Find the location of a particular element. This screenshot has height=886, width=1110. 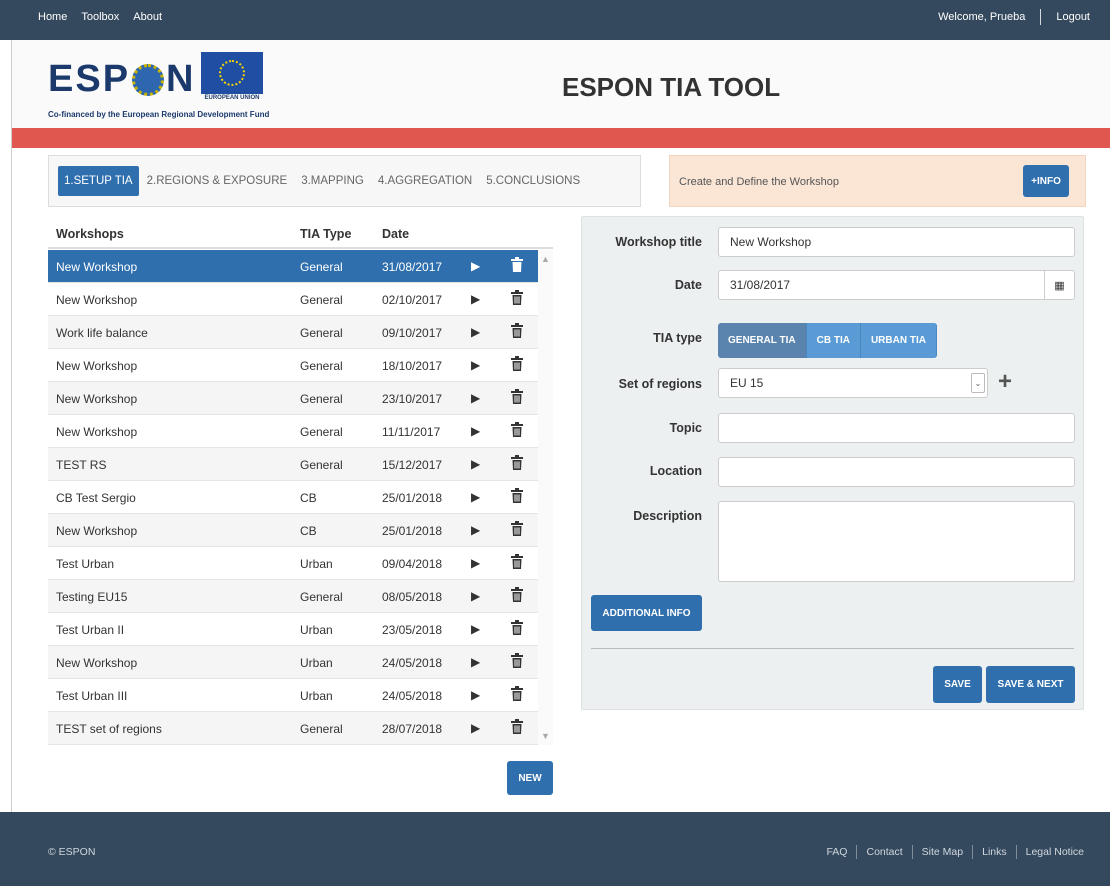

table-row: Work life balance General 09/10/2017 ▶ is located at coordinates (293, 332).